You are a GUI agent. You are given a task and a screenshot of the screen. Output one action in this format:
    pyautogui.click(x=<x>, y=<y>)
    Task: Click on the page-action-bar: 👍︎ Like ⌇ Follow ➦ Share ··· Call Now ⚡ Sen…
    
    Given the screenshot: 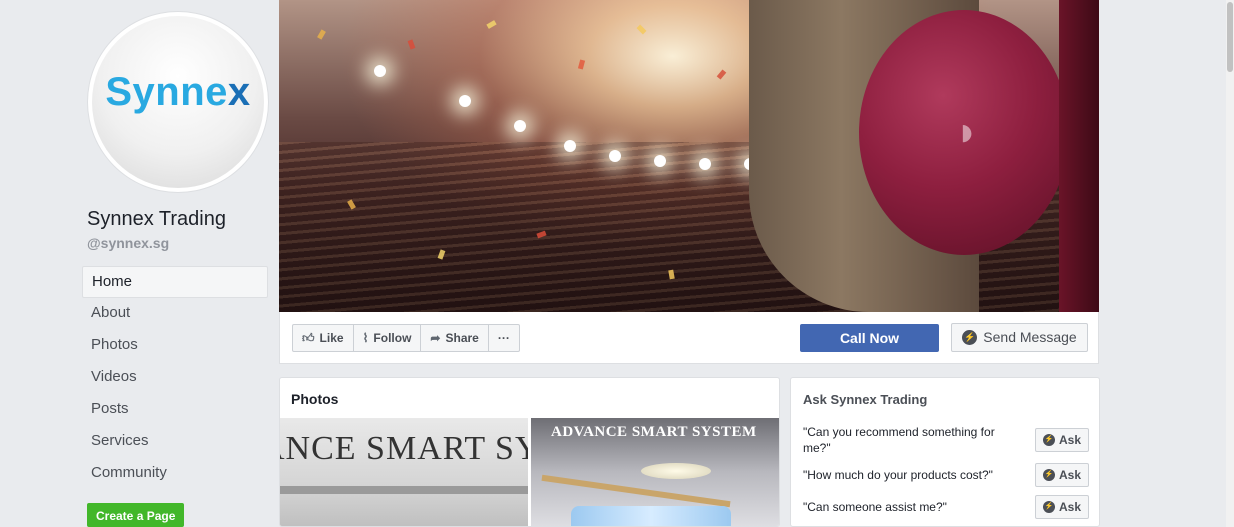 What is the action you would take?
    pyautogui.click(x=689, y=338)
    